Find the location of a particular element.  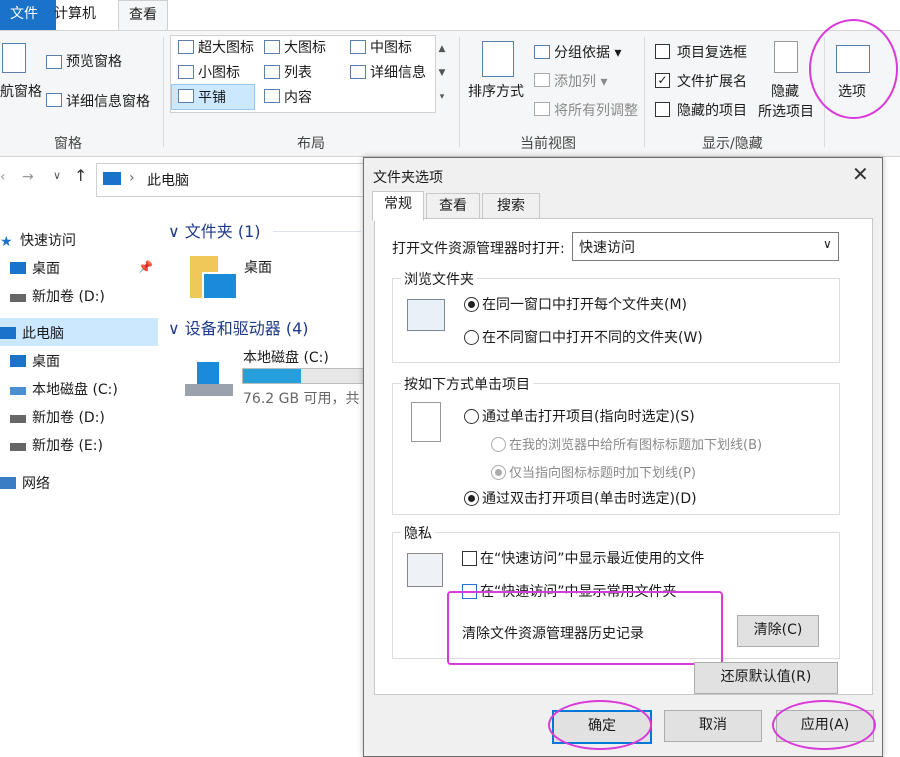

layout-details: 详细信息 is located at coordinates (398, 72).